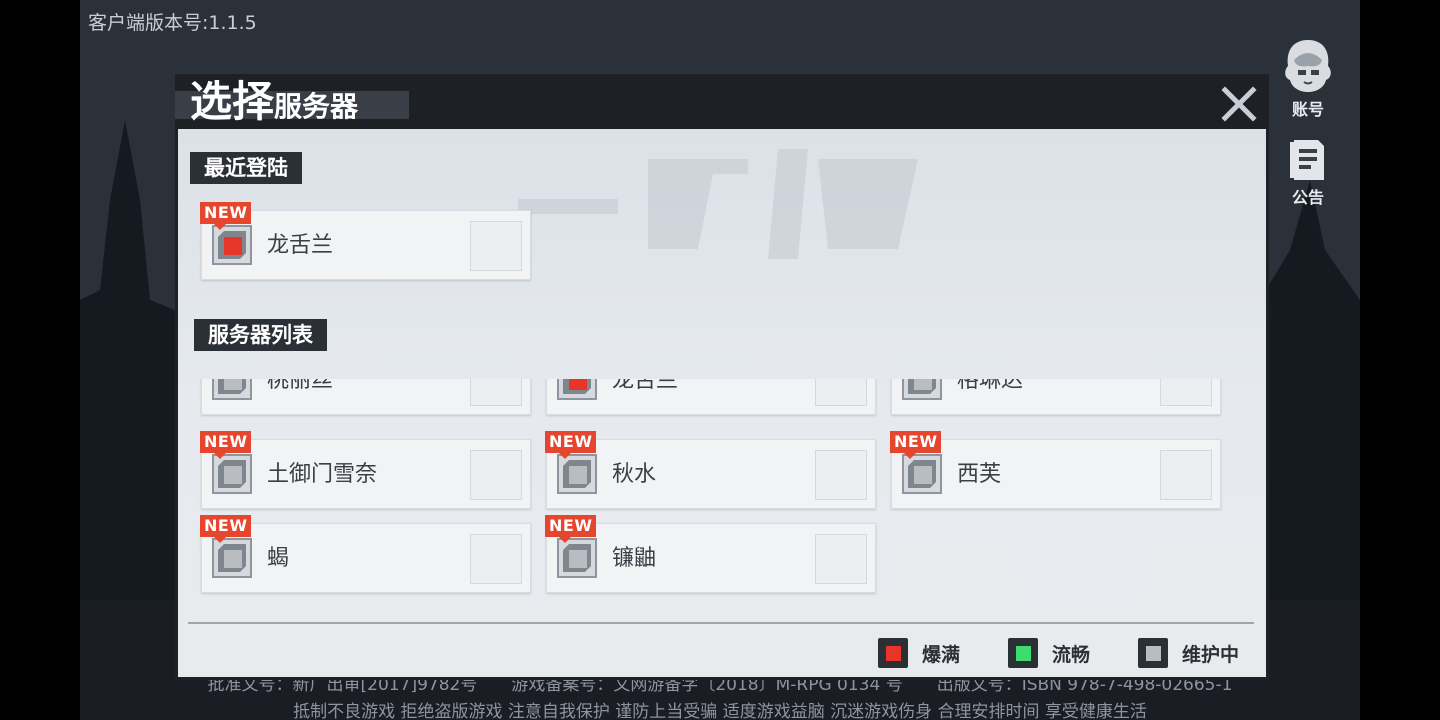 The image size is (1440, 720). What do you see at coordinates (722, 101) in the screenshot?
I see `dialog-header: 选择服务器` at bounding box center [722, 101].